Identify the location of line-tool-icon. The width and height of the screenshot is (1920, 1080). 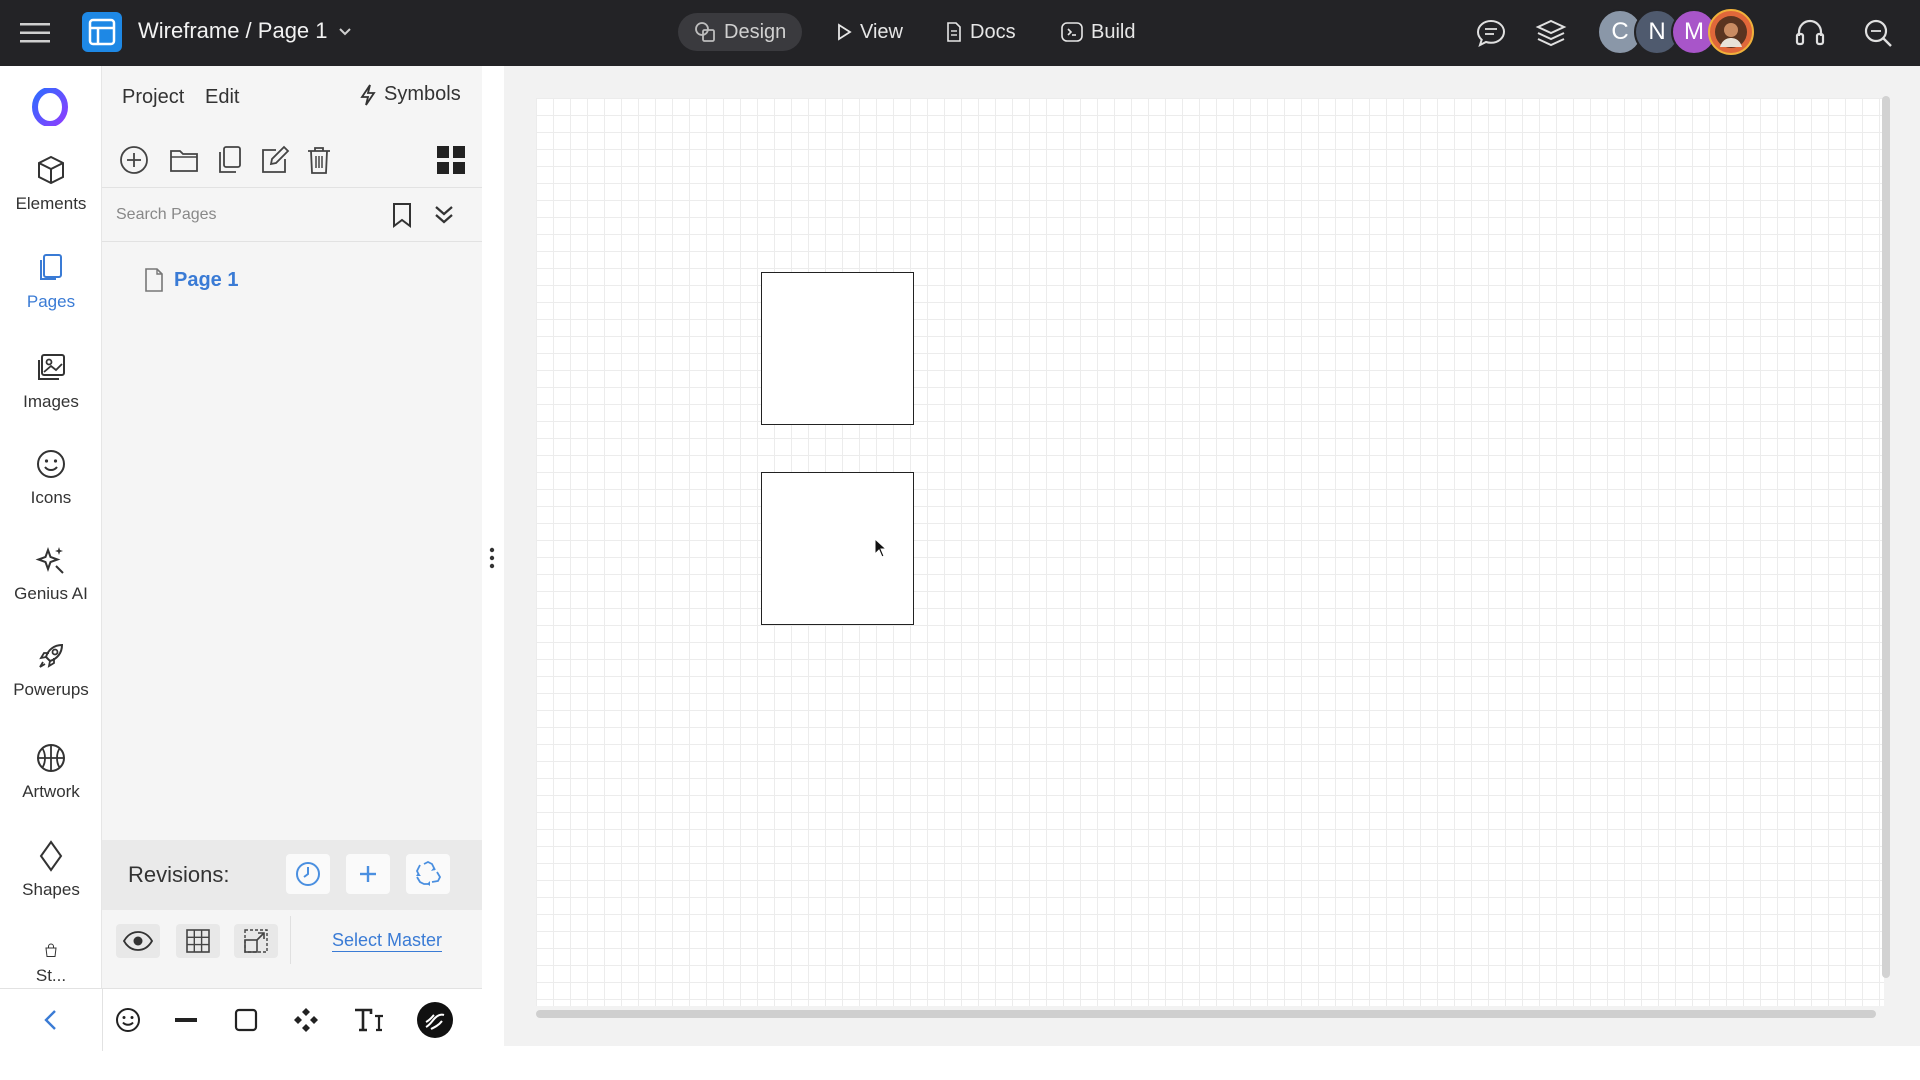
(186, 1020).